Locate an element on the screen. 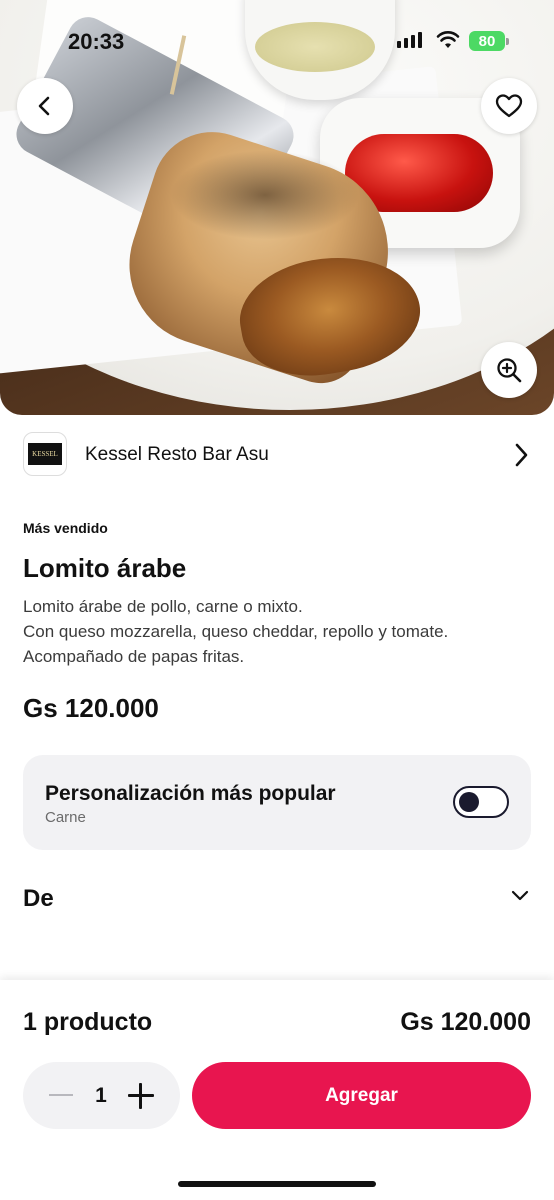 This screenshot has height=1200, width=554. battery-level: 80 is located at coordinates (487, 41).